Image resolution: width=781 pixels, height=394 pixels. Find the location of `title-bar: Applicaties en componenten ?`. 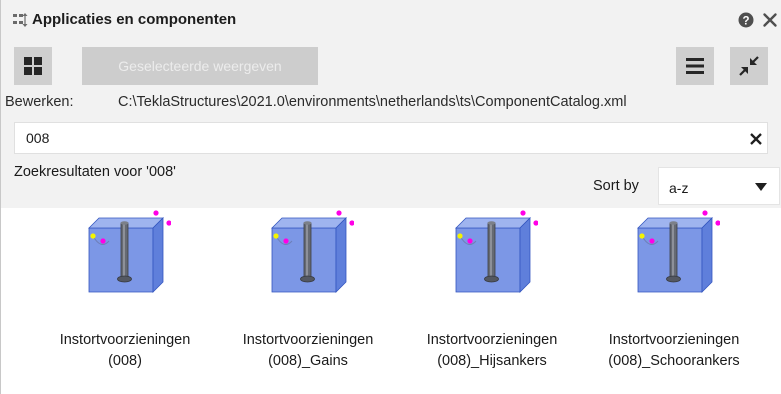

title-bar: Applicaties en componenten ? is located at coordinates (390, 20).